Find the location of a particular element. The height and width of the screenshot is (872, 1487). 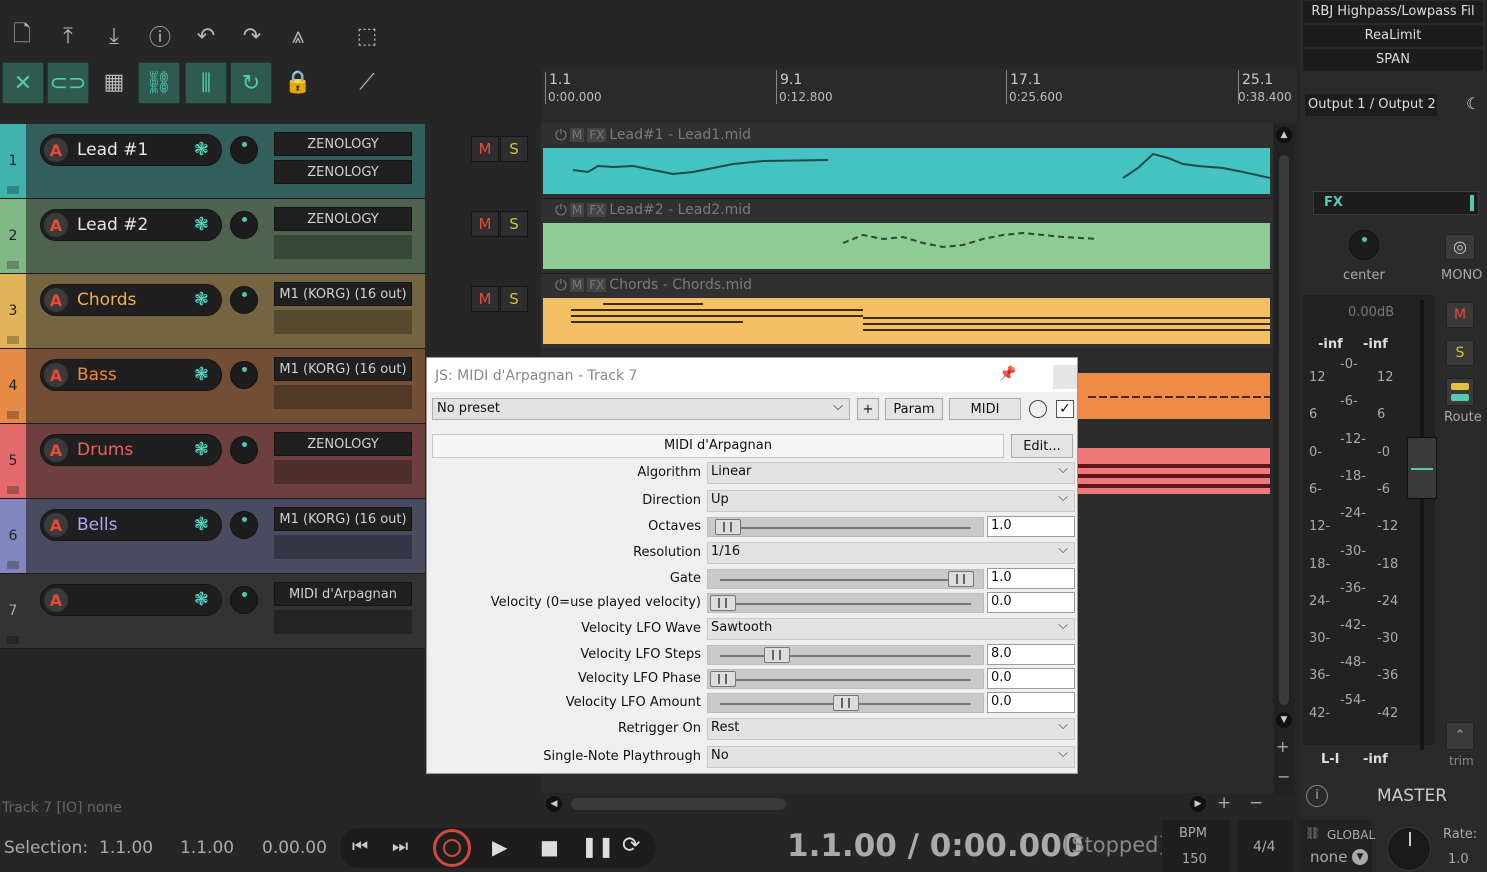

wet-knob-icon is located at coordinates (1038, 409).